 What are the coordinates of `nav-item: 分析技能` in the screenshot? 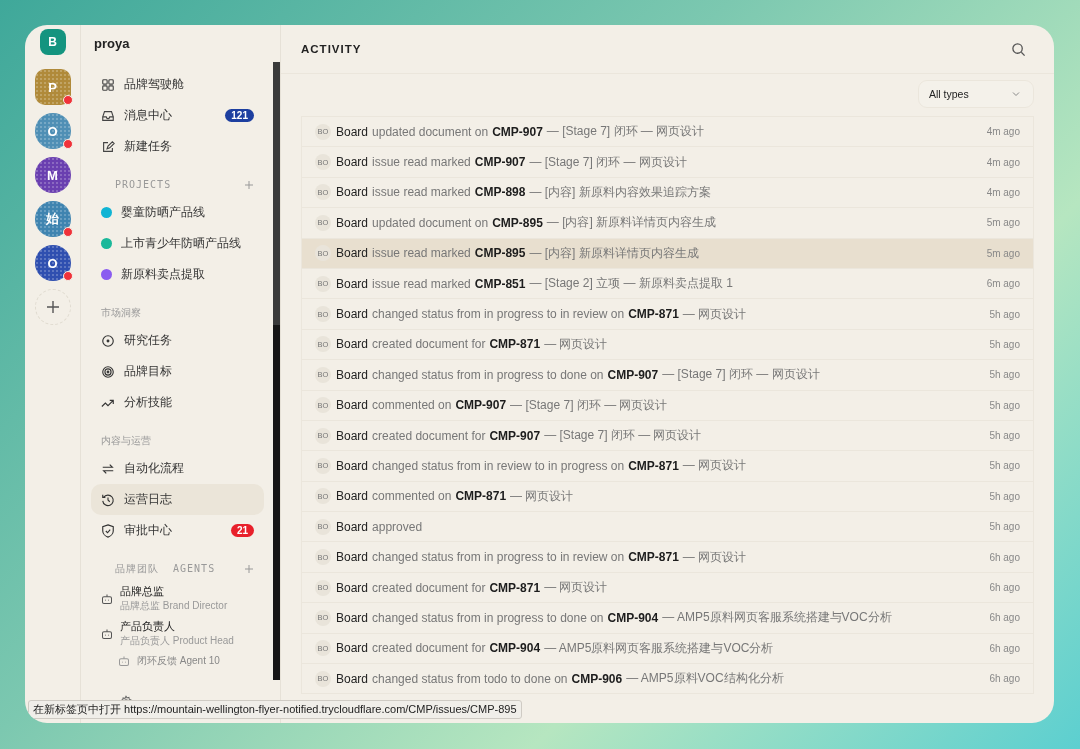 It's located at (177, 402).